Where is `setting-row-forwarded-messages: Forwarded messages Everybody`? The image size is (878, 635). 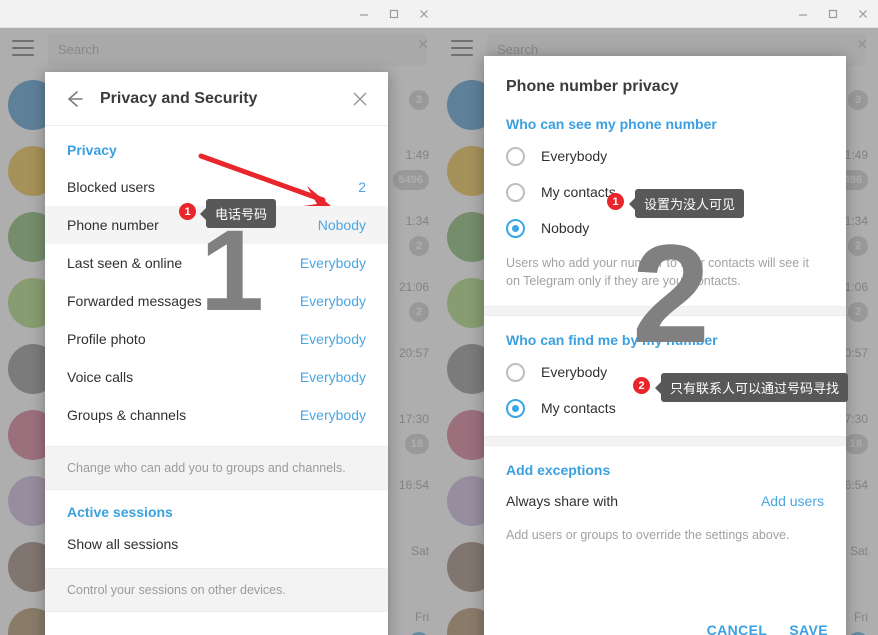
setting-row-forwarded-messages: Forwarded messages Everybody is located at coordinates (216, 301).